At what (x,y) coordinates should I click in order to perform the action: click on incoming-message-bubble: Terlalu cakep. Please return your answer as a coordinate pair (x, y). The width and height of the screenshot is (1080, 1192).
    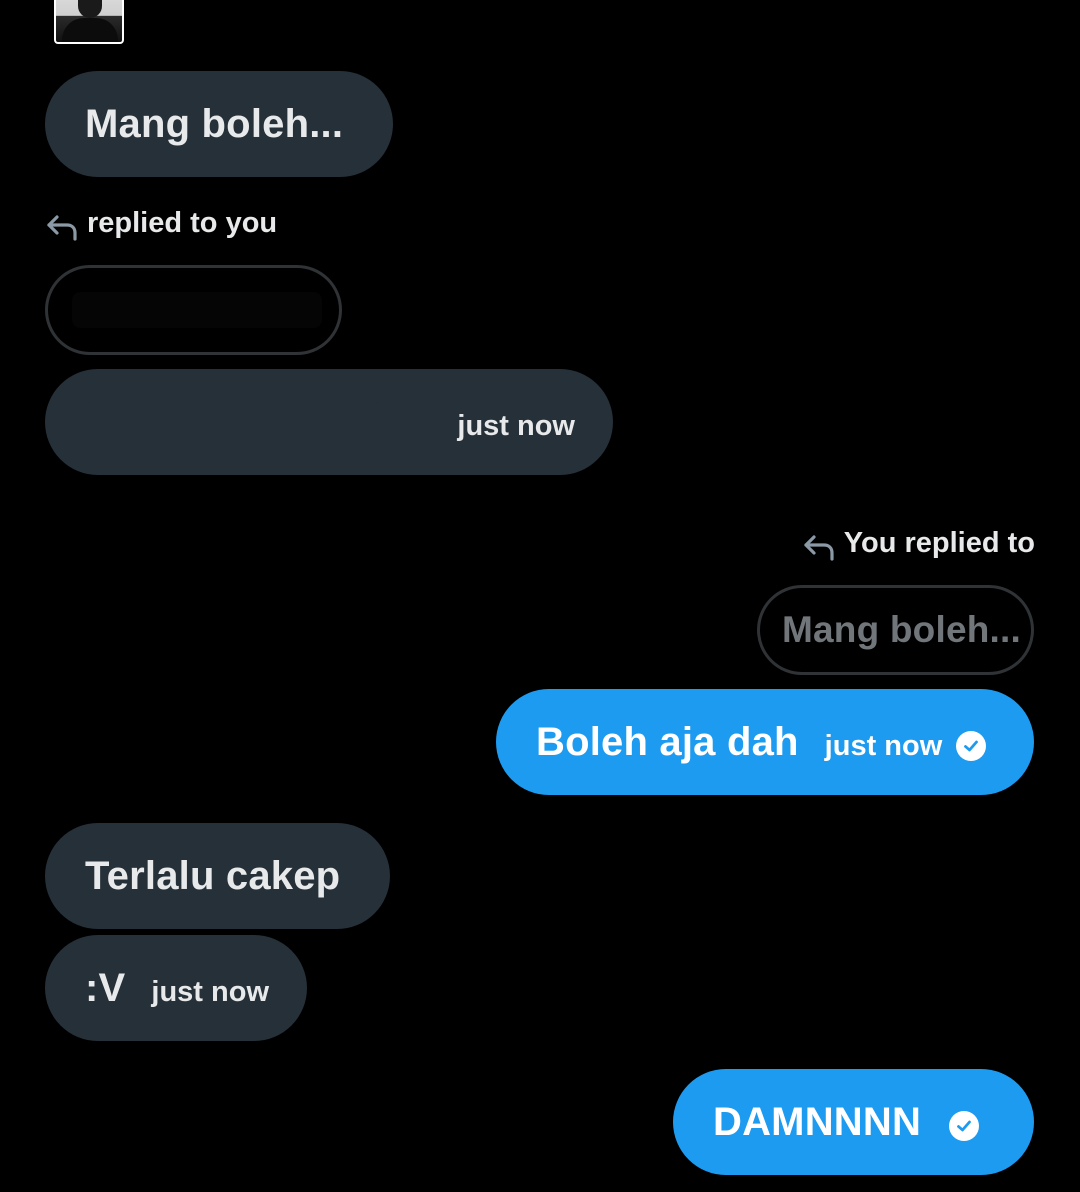
    Looking at the image, I should click on (217, 876).